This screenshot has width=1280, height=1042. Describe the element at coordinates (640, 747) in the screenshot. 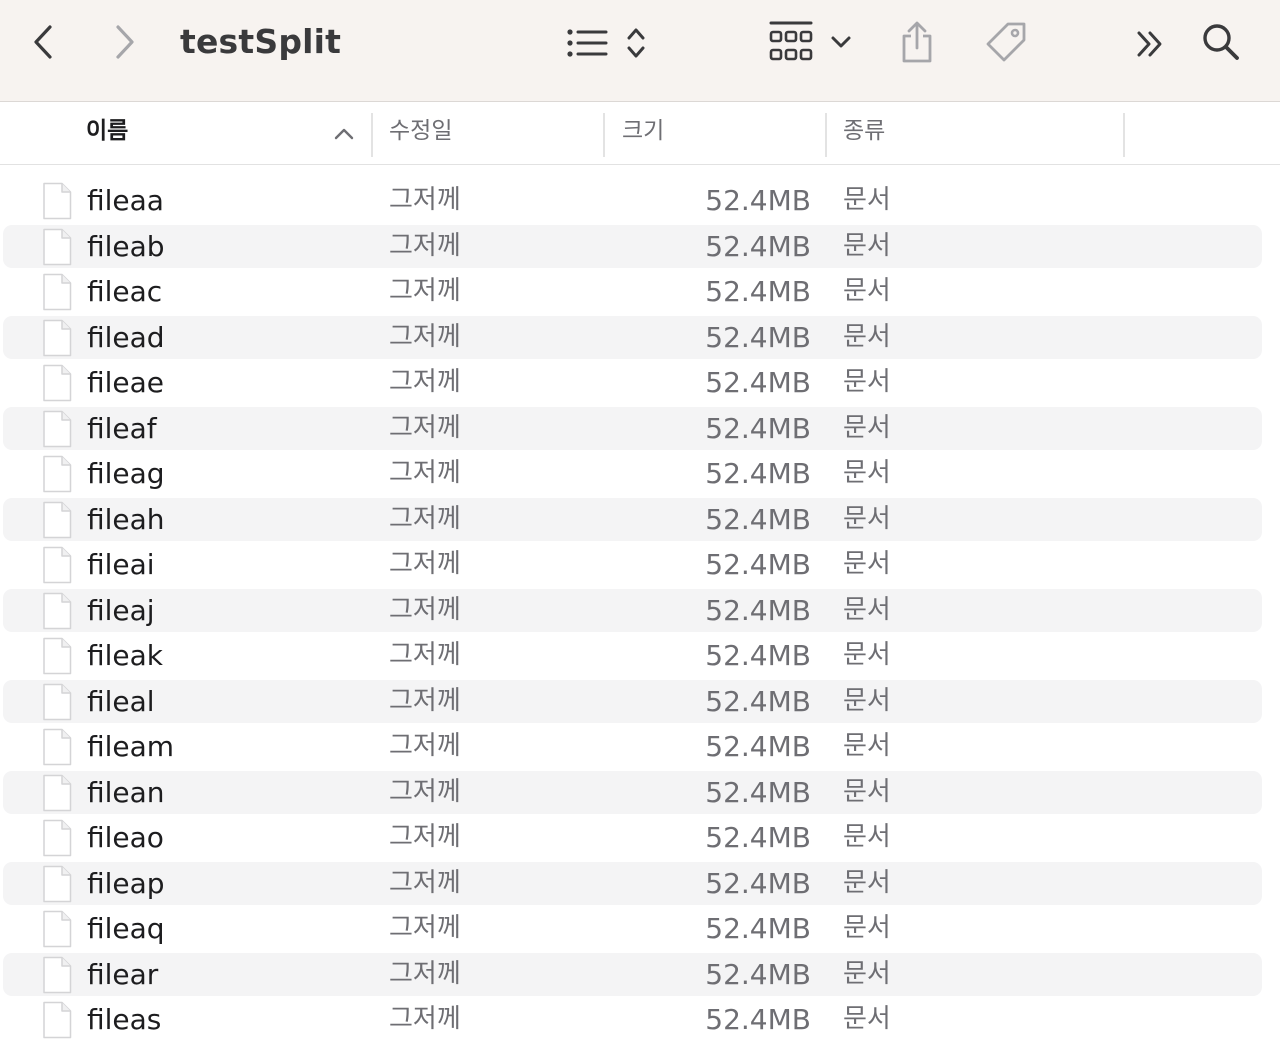

I see `table-row: fileam 그저께 52.4MB 문서` at that location.